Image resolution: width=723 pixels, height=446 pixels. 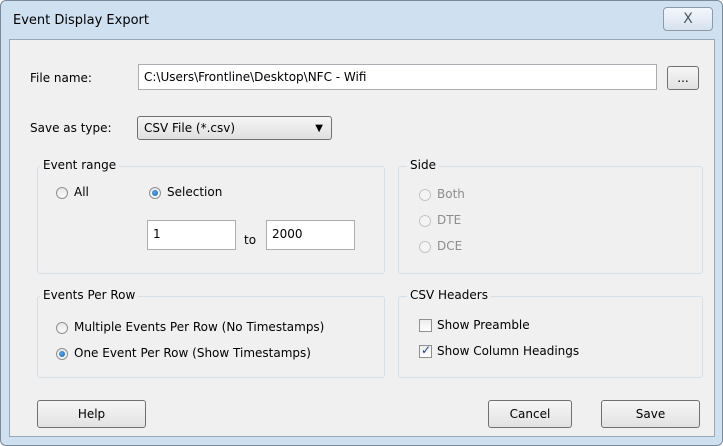 I want to click on side-dte-radio, so click(x=425, y=221).